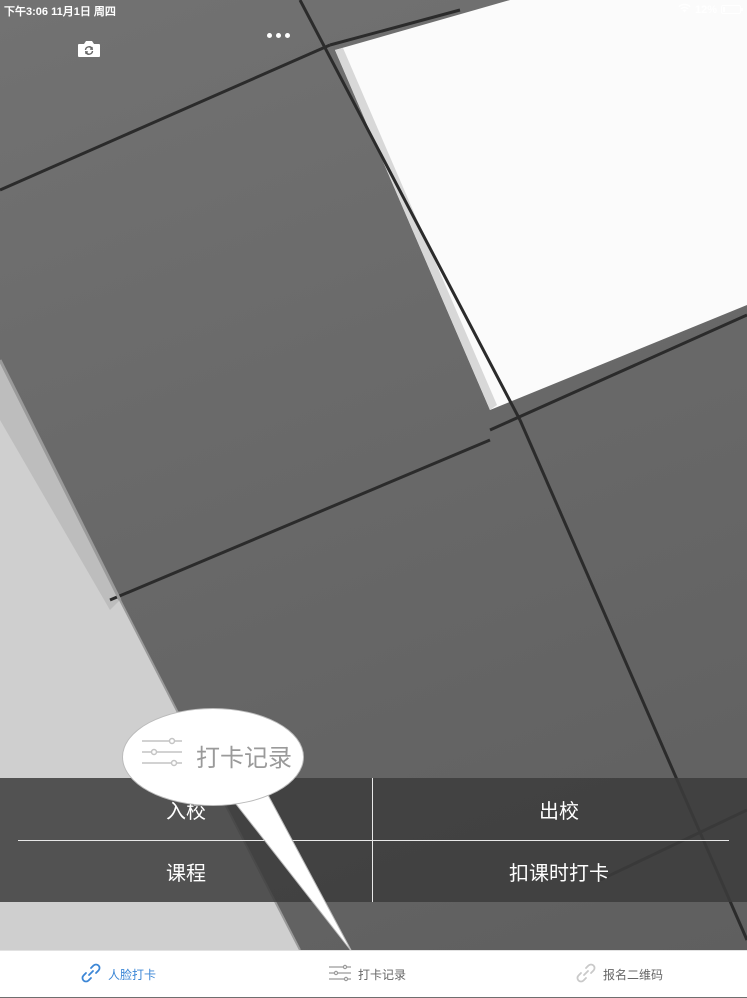 The width and height of the screenshot is (747, 998). Describe the element at coordinates (732, 9) in the screenshot. I see `battery-icon` at that location.